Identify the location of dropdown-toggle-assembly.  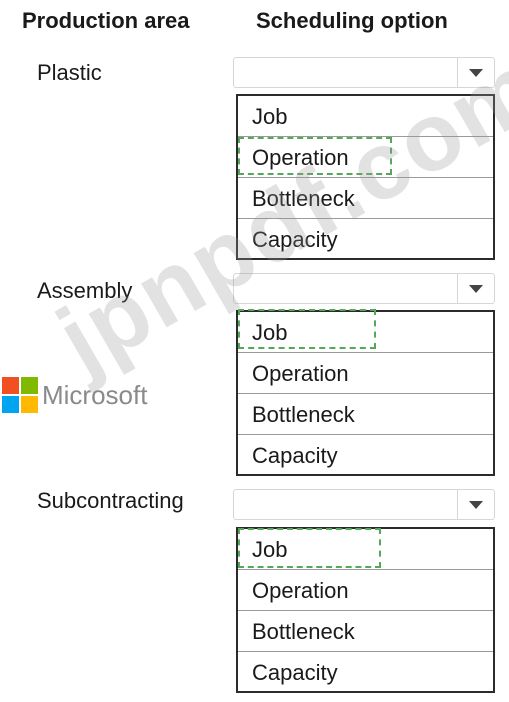
(475, 288).